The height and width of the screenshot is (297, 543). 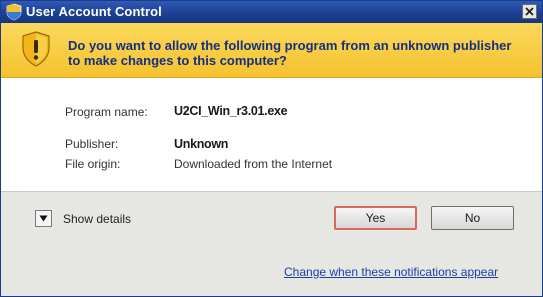 I want to click on file-origin-value: Downloaded from the Internet, so click(x=253, y=164).